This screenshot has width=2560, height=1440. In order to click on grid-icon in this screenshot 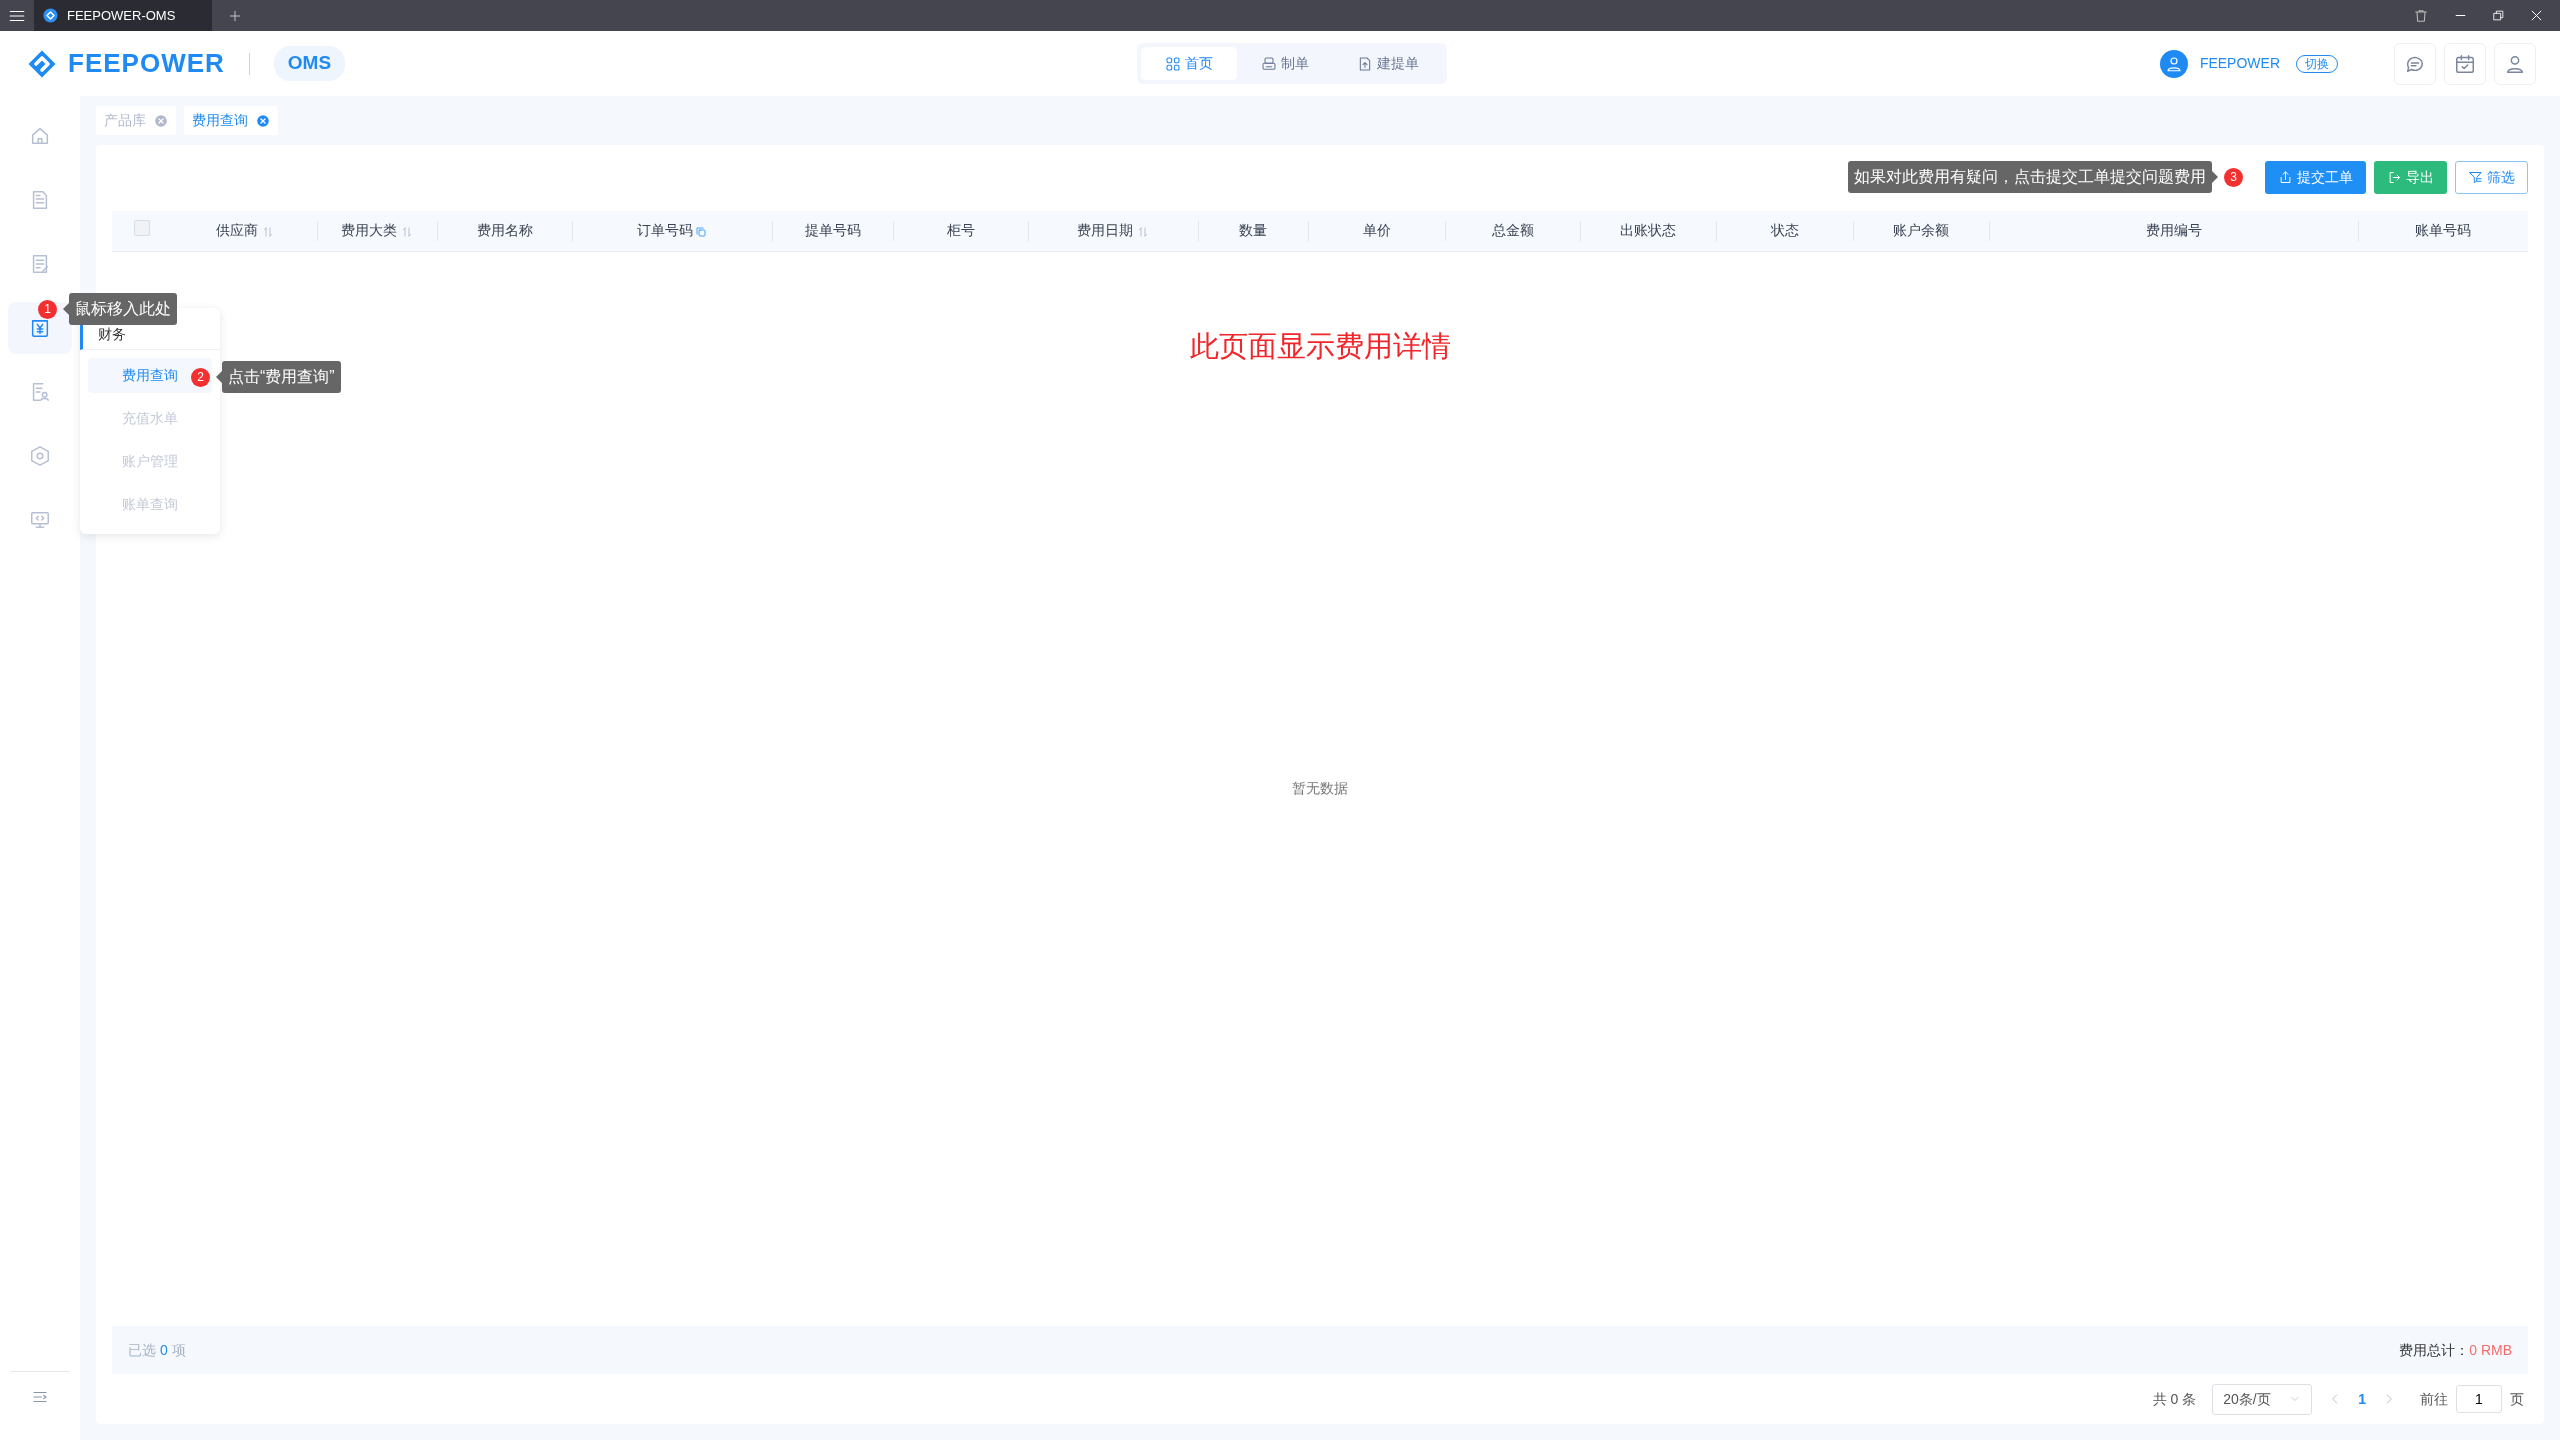, I will do `click(1173, 63)`.